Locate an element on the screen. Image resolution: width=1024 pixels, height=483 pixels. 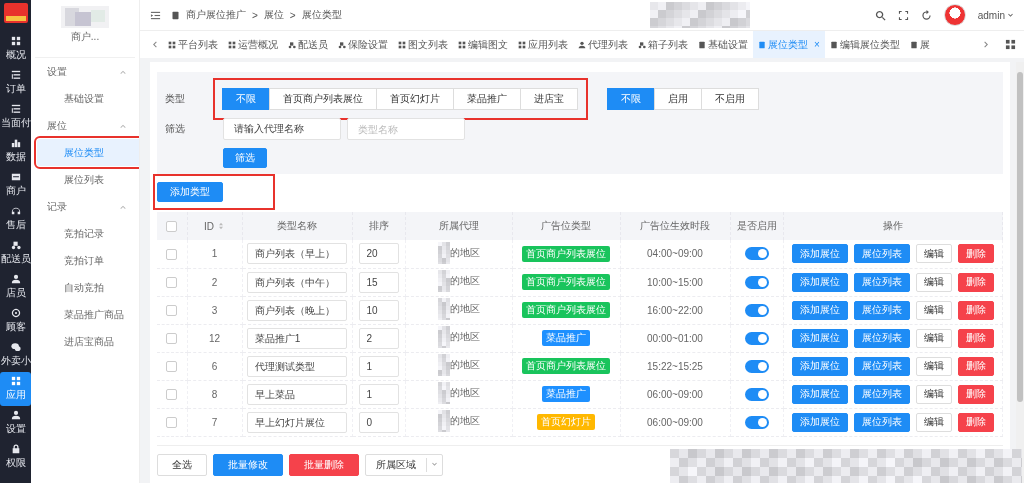
nav-item: 基础设置 is located at coordinates (86, 98).